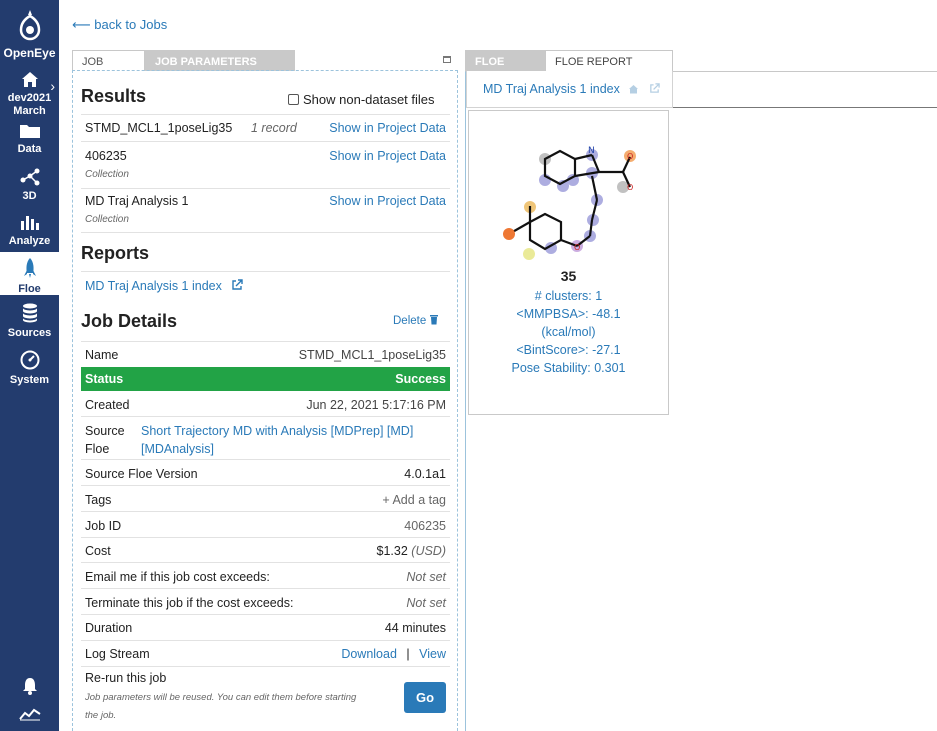 The width and height of the screenshot is (937, 731). I want to click on report-link: MD Traj Analysis 1 index, so click(164, 286).